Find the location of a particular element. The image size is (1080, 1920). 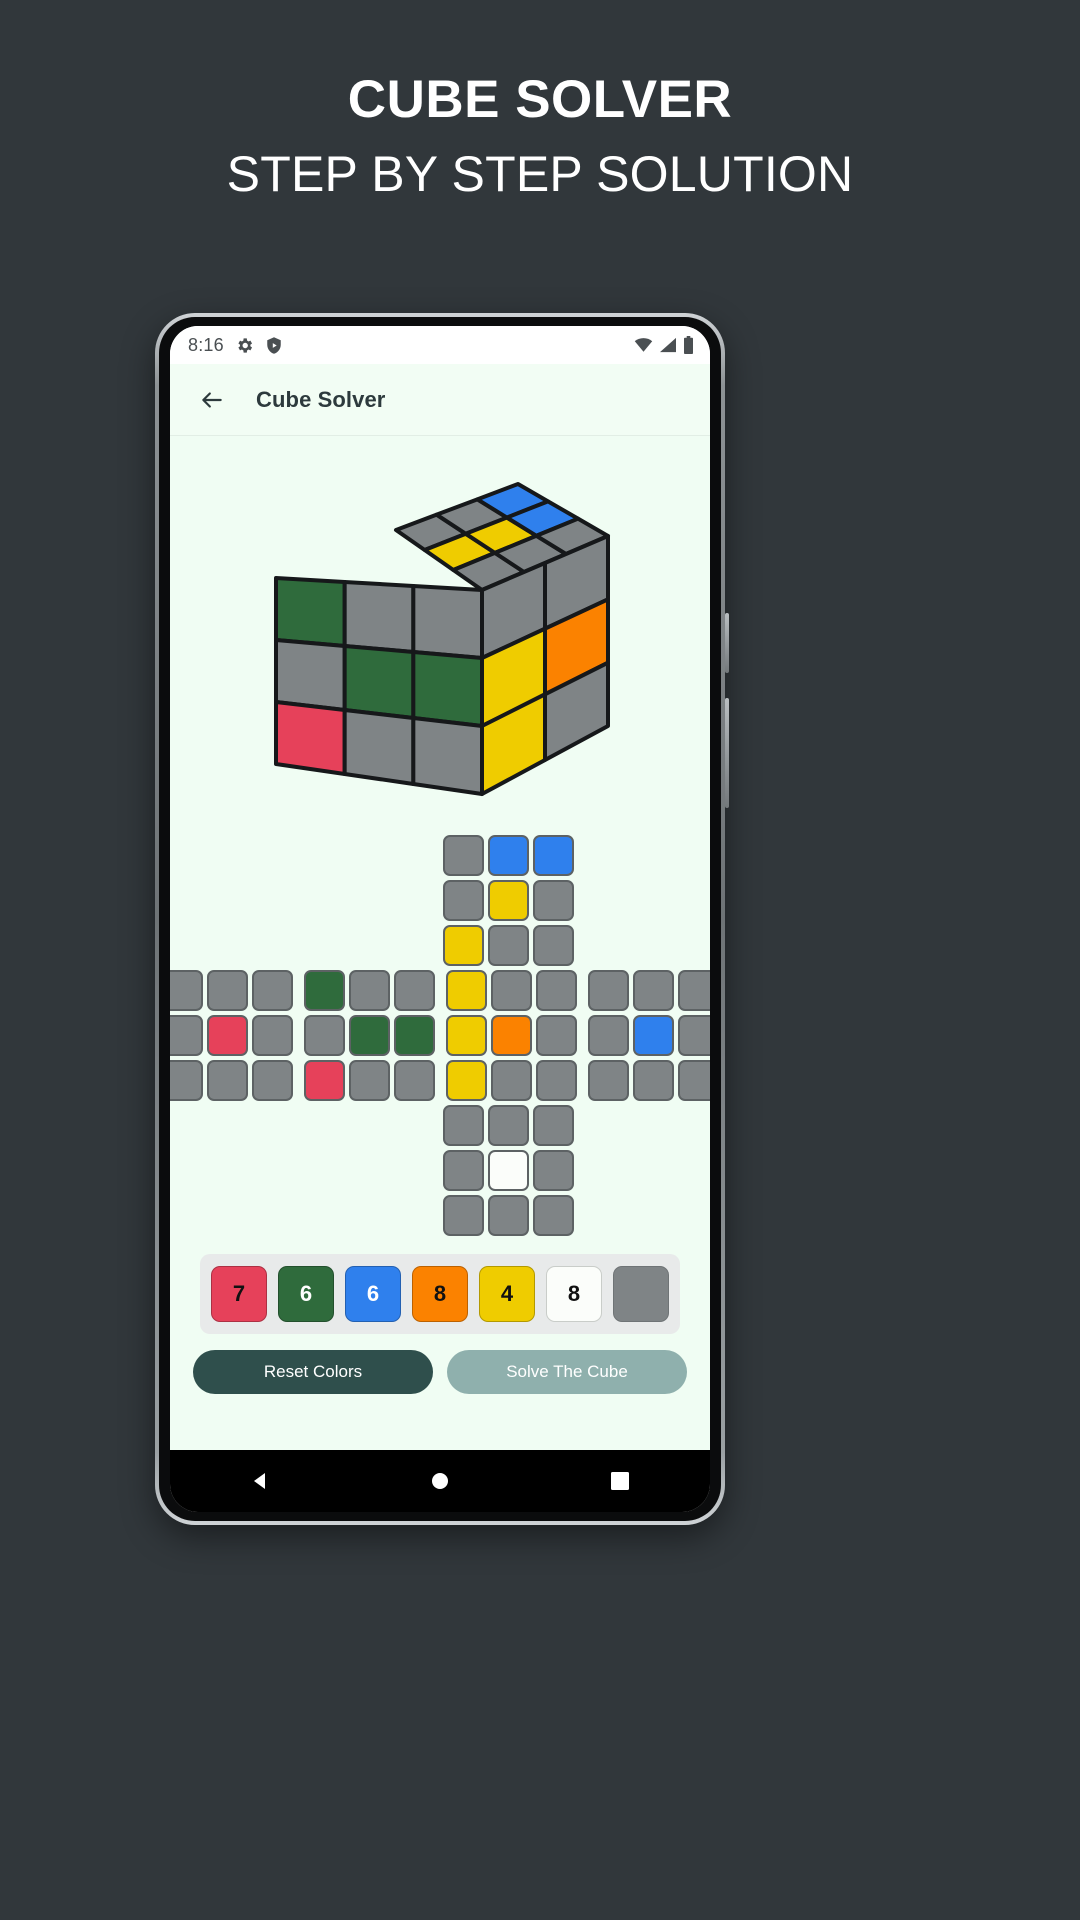

net-face-top is located at coordinates (508, 900).